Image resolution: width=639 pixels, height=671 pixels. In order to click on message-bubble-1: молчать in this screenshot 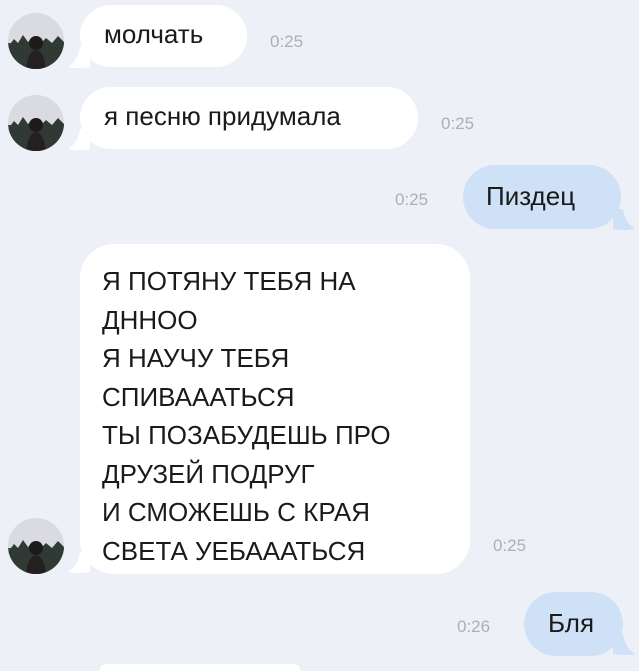, I will do `click(163, 36)`.